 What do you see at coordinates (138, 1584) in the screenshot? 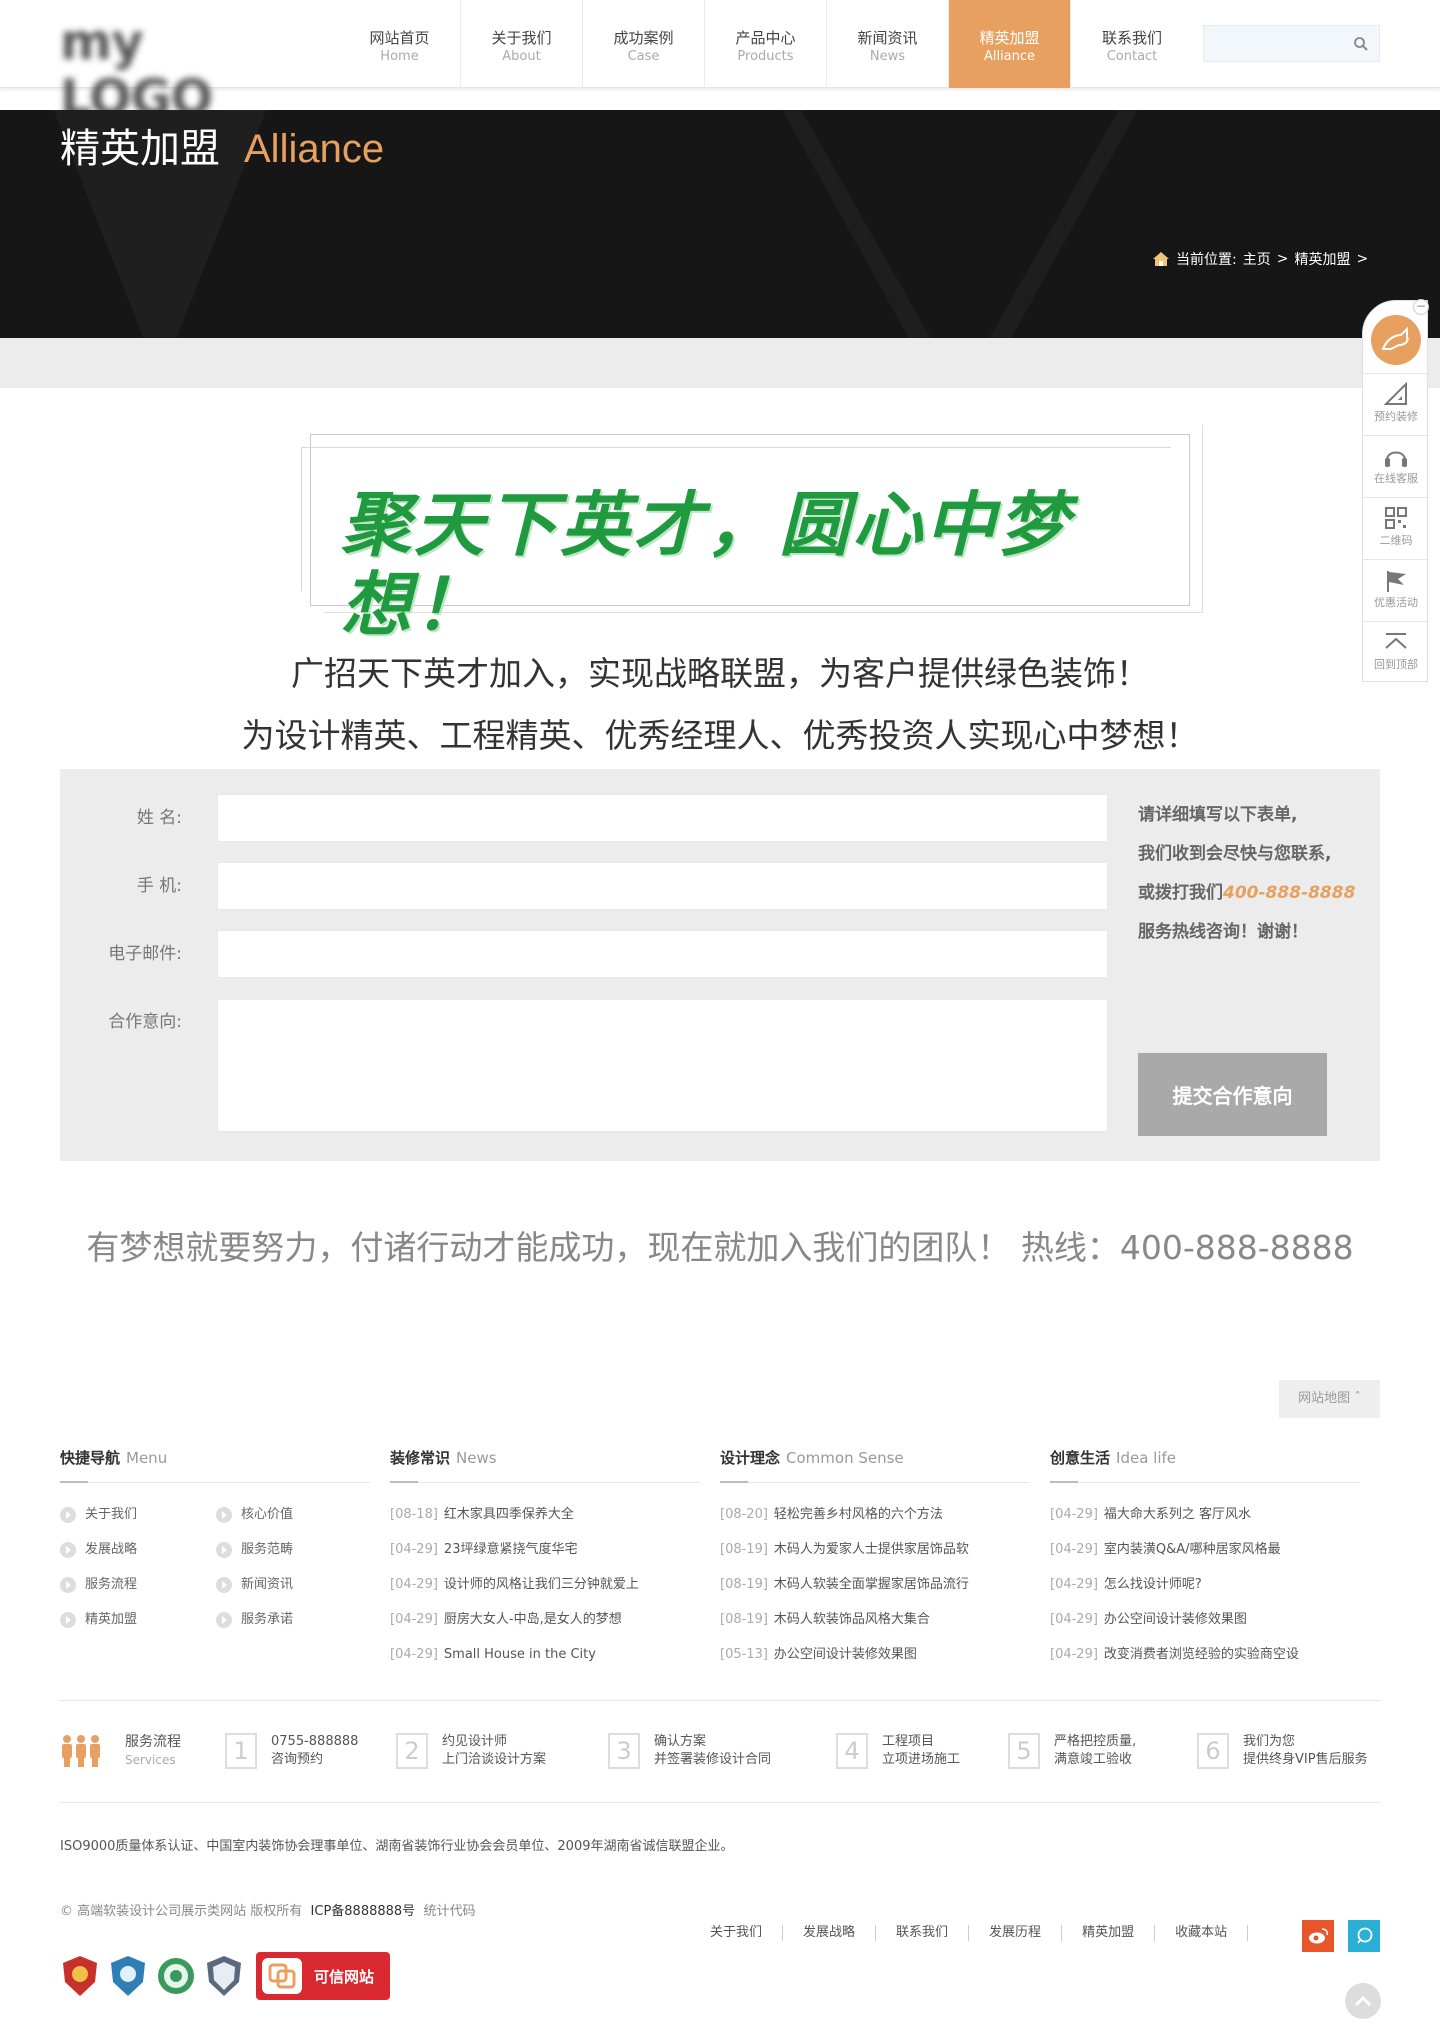
I see `quick-link: 服务流程` at bounding box center [138, 1584].